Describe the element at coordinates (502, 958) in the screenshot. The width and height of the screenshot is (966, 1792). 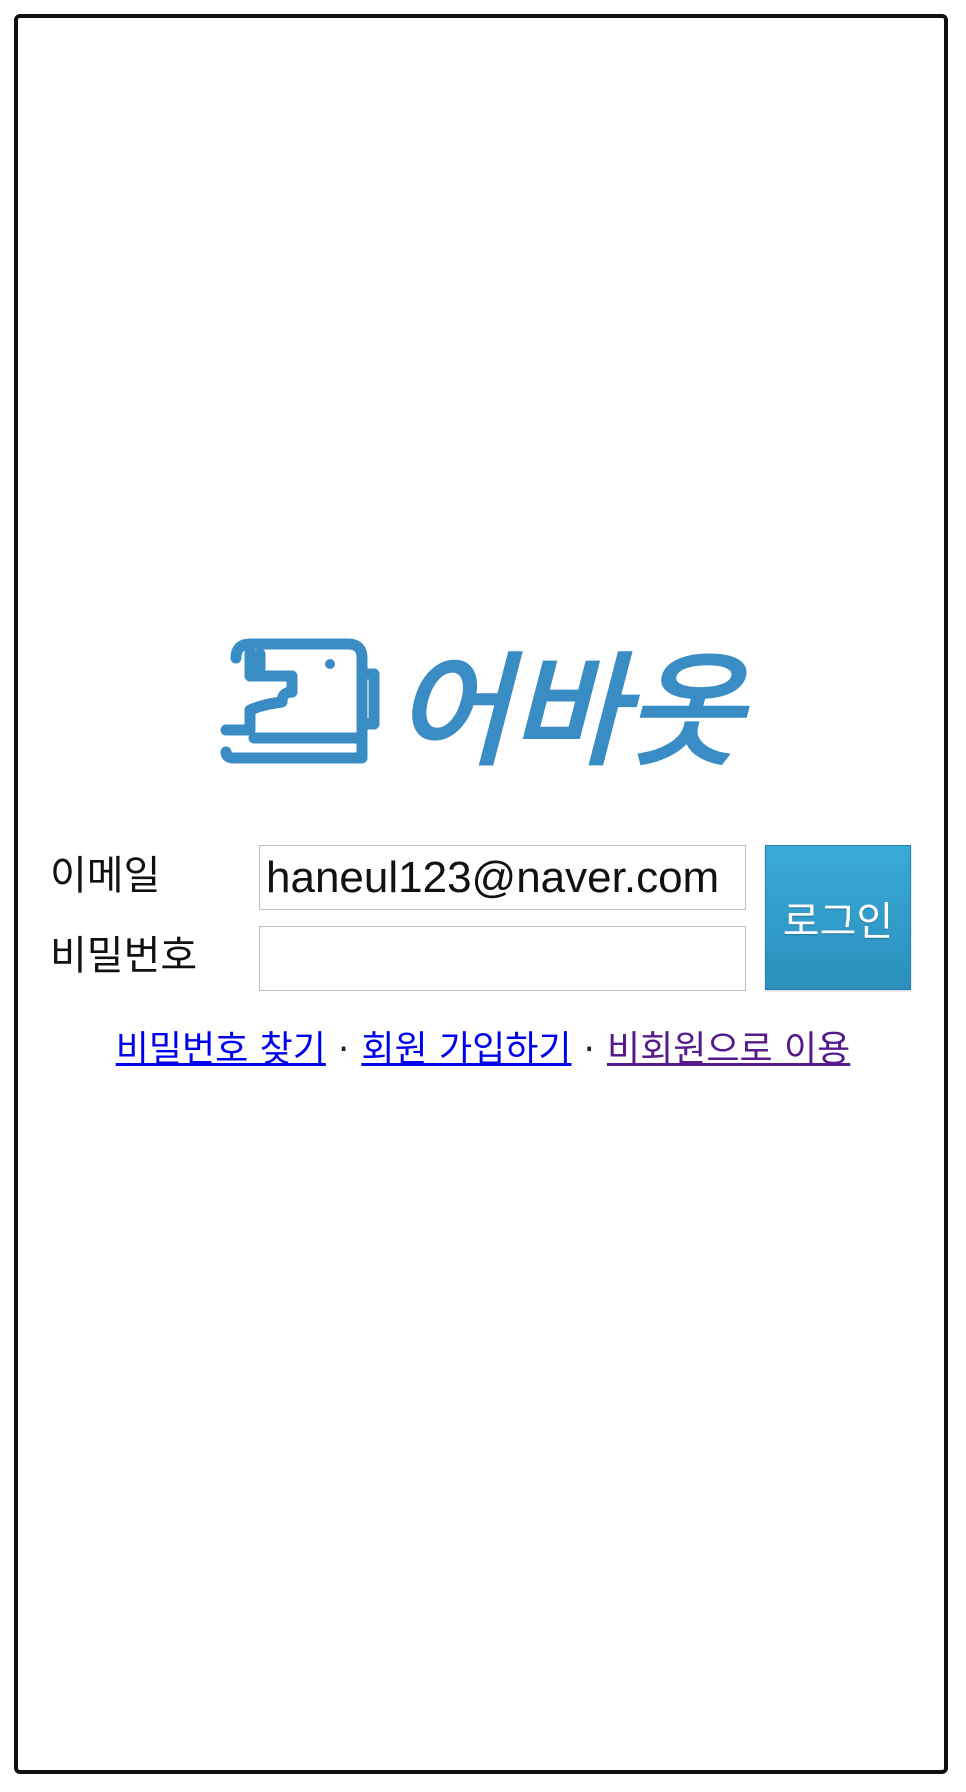
I see `password-field` at that location.